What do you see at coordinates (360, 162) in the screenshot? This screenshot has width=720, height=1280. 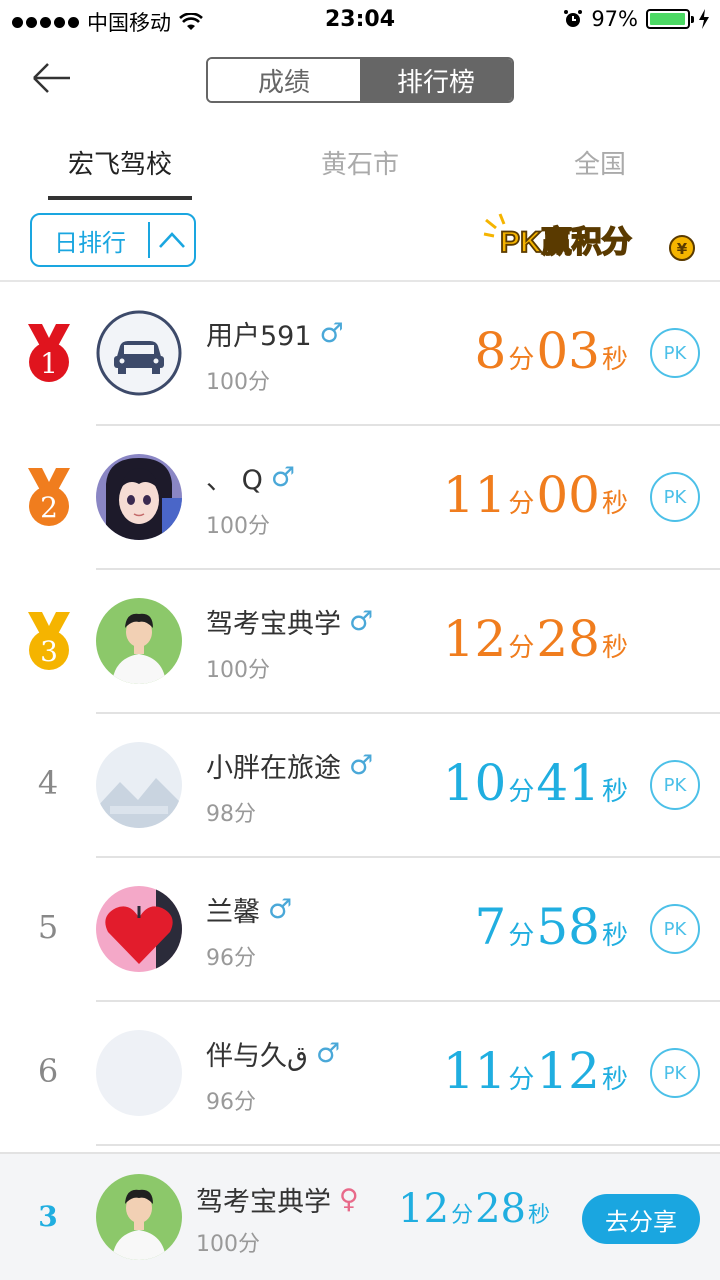 I see `tab-city: 黄石市` at bounding box center [360, 162].